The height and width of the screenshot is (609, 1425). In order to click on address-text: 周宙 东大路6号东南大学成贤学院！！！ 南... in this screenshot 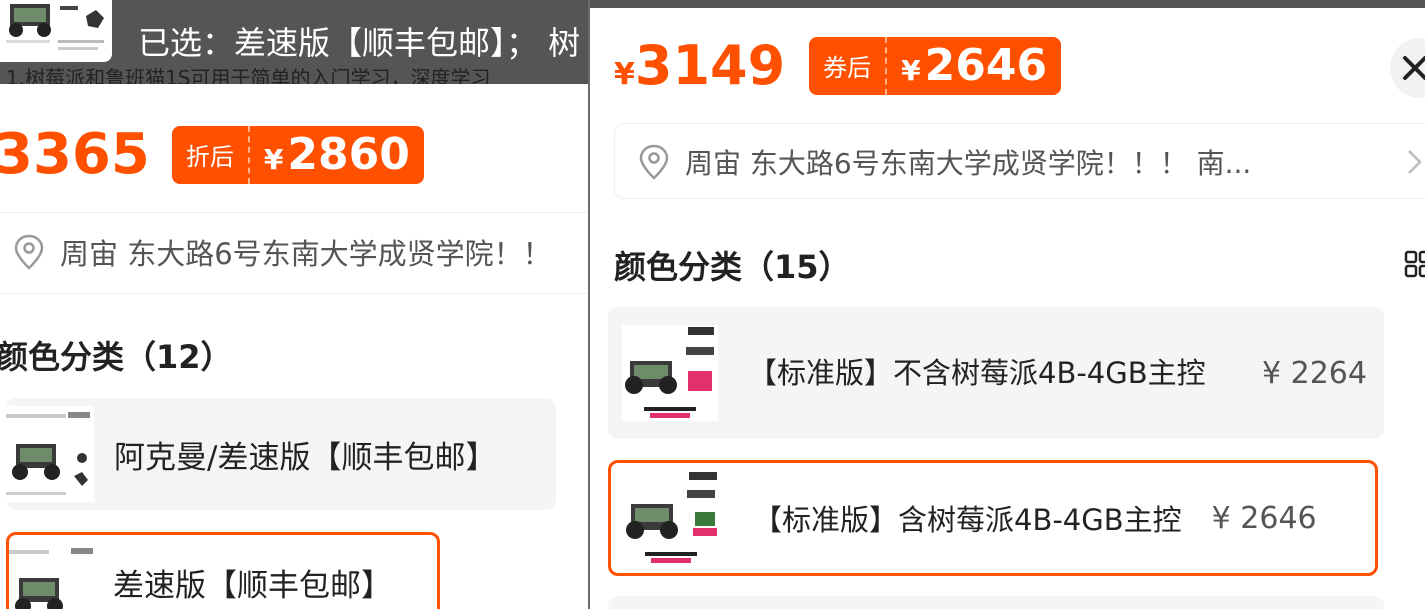, I will do `click(968, 163)`.